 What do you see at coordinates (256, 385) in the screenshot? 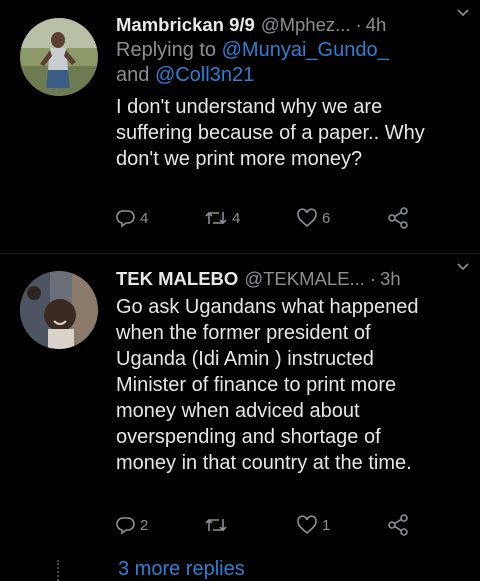
I see `tweet-text-line: Minister of finance to print more` at bounding box center [256, 385].